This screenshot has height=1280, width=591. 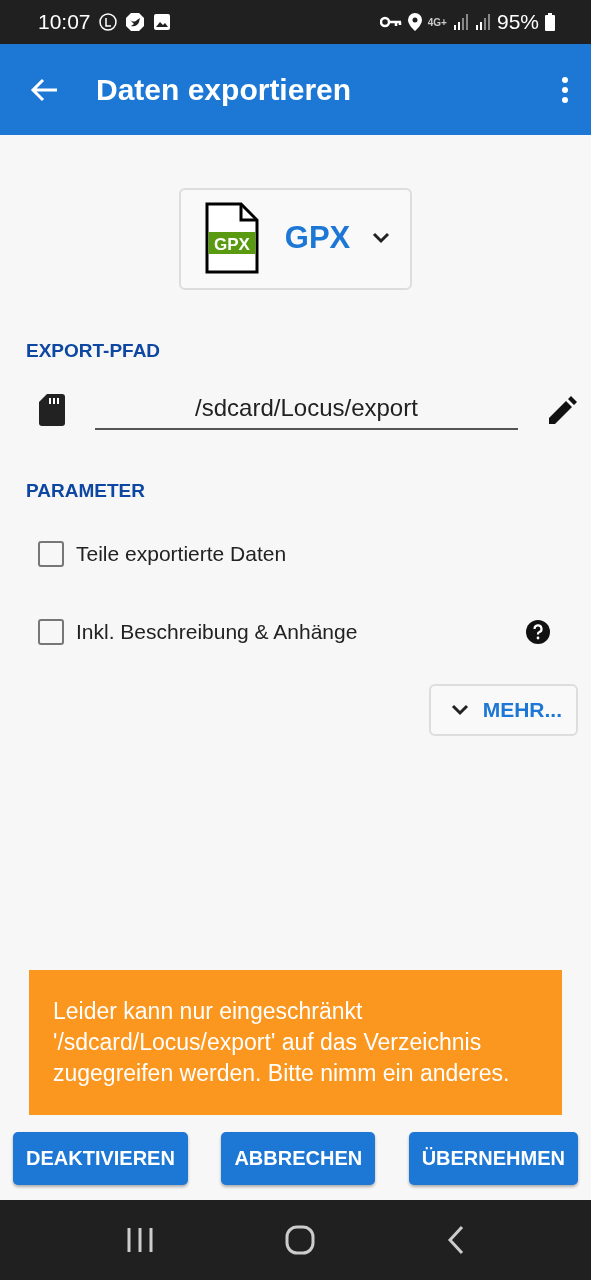 I want to click on sd-card-icon, so click(x=52, y=410).